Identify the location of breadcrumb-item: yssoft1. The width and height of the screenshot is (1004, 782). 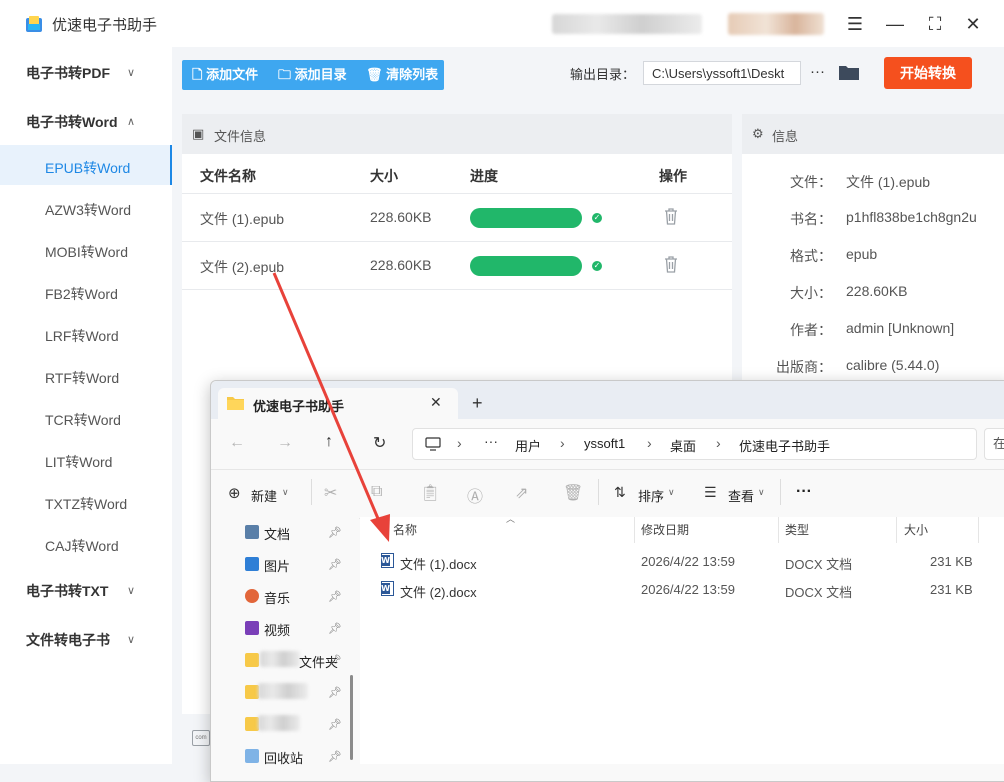
(604, 443).